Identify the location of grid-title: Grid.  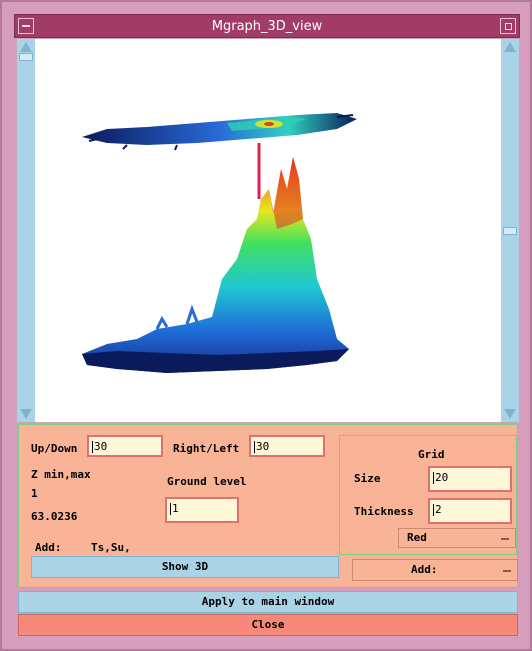
(431, 454).